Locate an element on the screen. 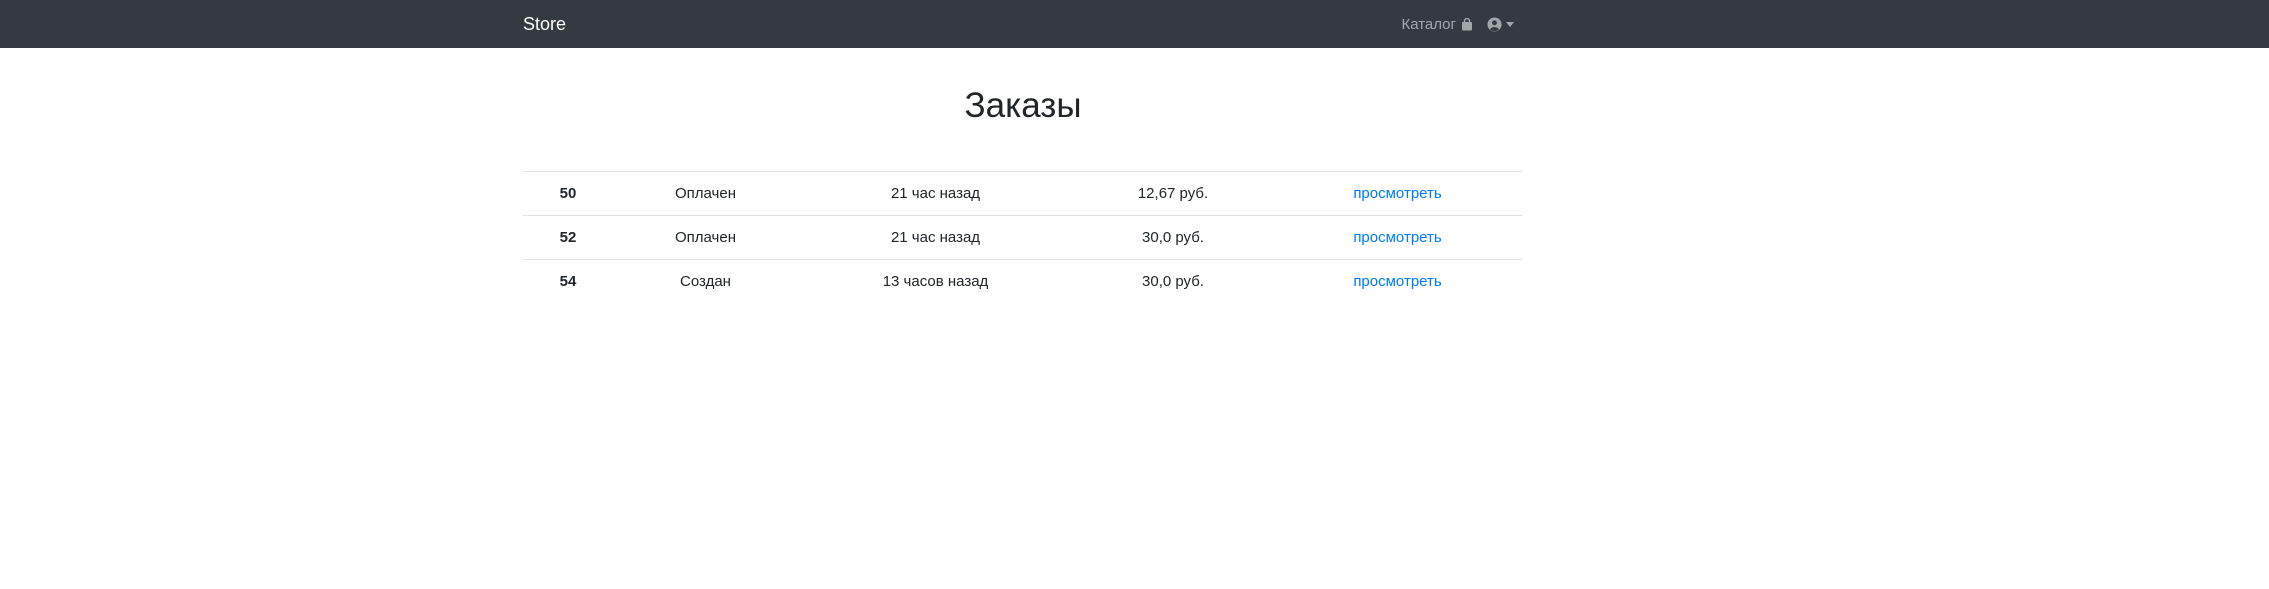  order-price: 12,67 руб. is located at coordinates (1173, 193).